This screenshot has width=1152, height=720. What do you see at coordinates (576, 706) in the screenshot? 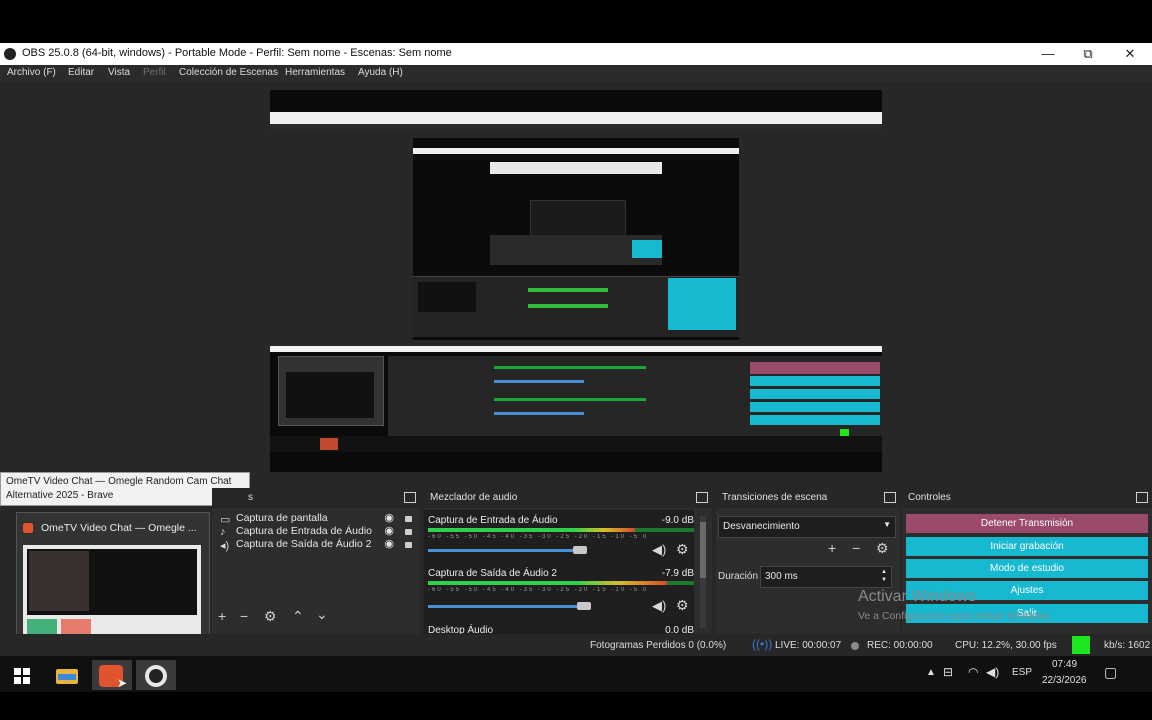
I see `bottom-letterbox` at bounding box center [576, 706].